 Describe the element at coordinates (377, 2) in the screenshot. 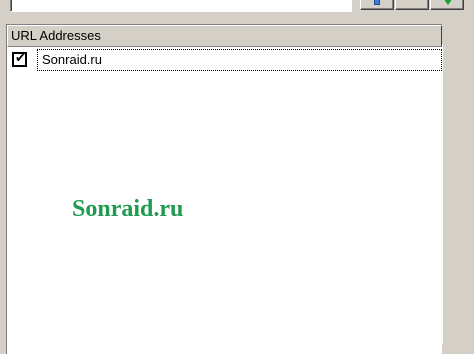

I see `info-icon` at that location.